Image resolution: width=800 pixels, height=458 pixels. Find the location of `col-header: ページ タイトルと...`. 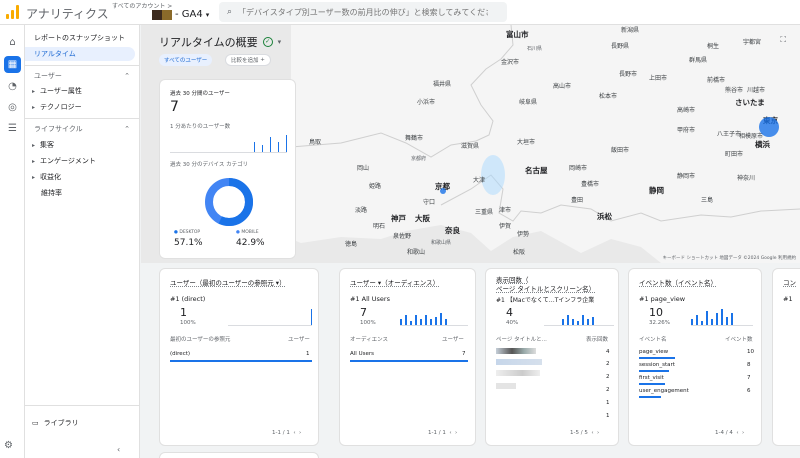

col-header: ページ タイトルと... is located at coordinates (521, 340).